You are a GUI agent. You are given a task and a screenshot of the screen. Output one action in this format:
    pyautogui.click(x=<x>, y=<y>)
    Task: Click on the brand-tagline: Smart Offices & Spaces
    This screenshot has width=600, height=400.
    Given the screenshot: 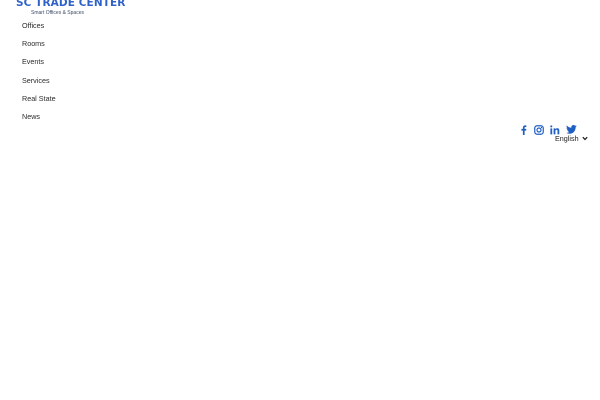 What is the action you would take?
    pyautogui.click(x=57, y=13)
    